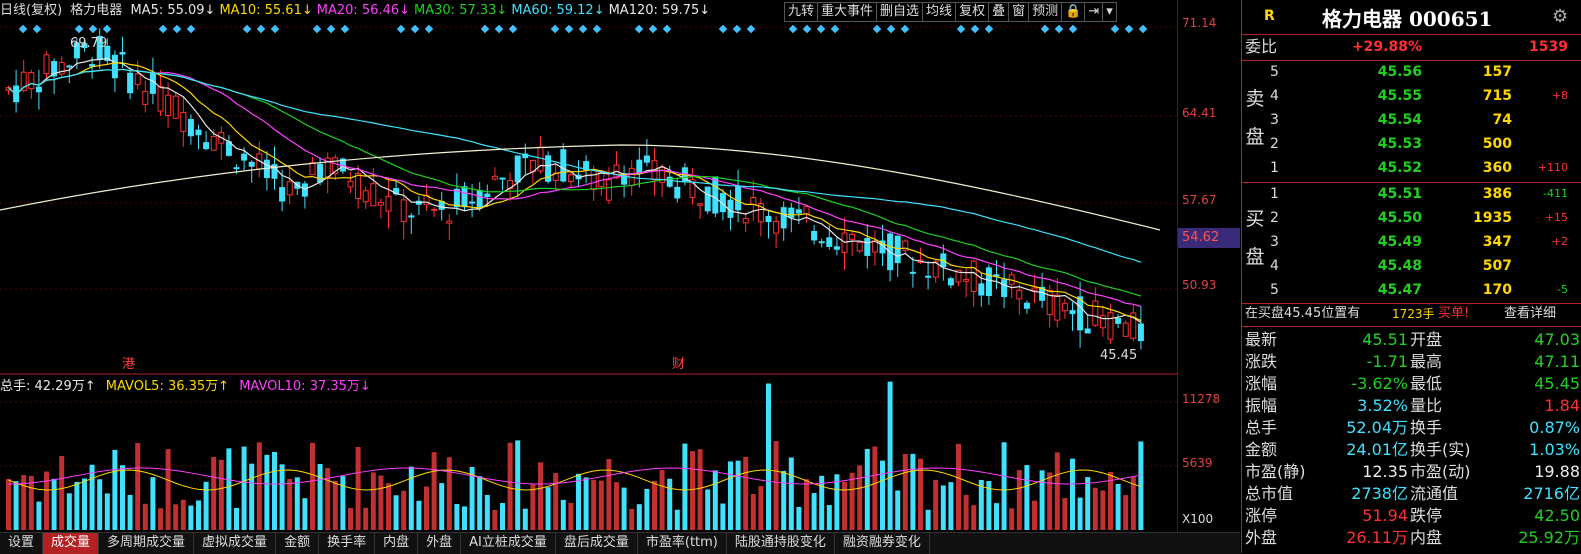 The width and height of the screenshot is (1581, 554). What do you see at coordinates (1411, 242) in the screenshot?
I see `buy-level-row: 3 45.49 347 +2` at bounding box center [1411, 242].